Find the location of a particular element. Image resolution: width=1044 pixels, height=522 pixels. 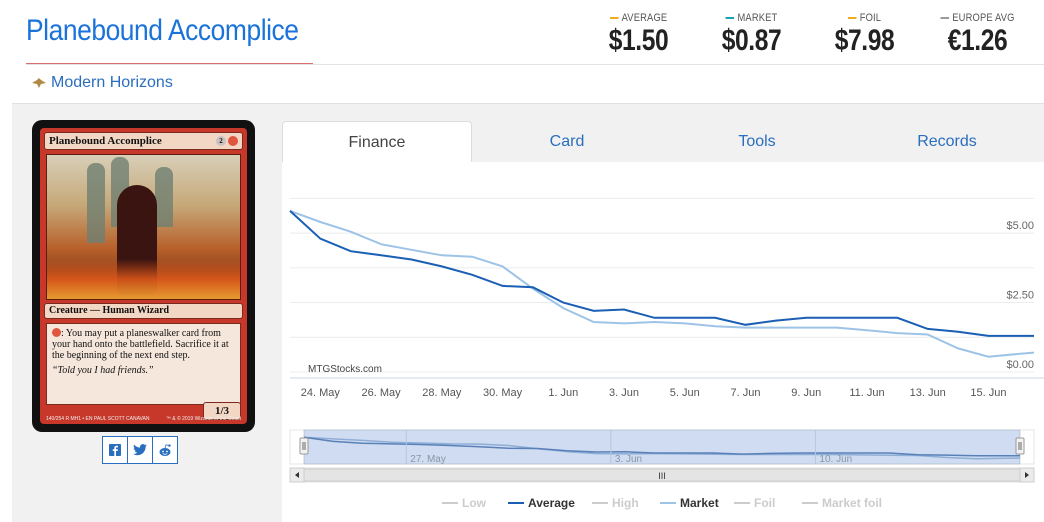

x-tick-label: 5. Jun is located at coordinates (685, 393).